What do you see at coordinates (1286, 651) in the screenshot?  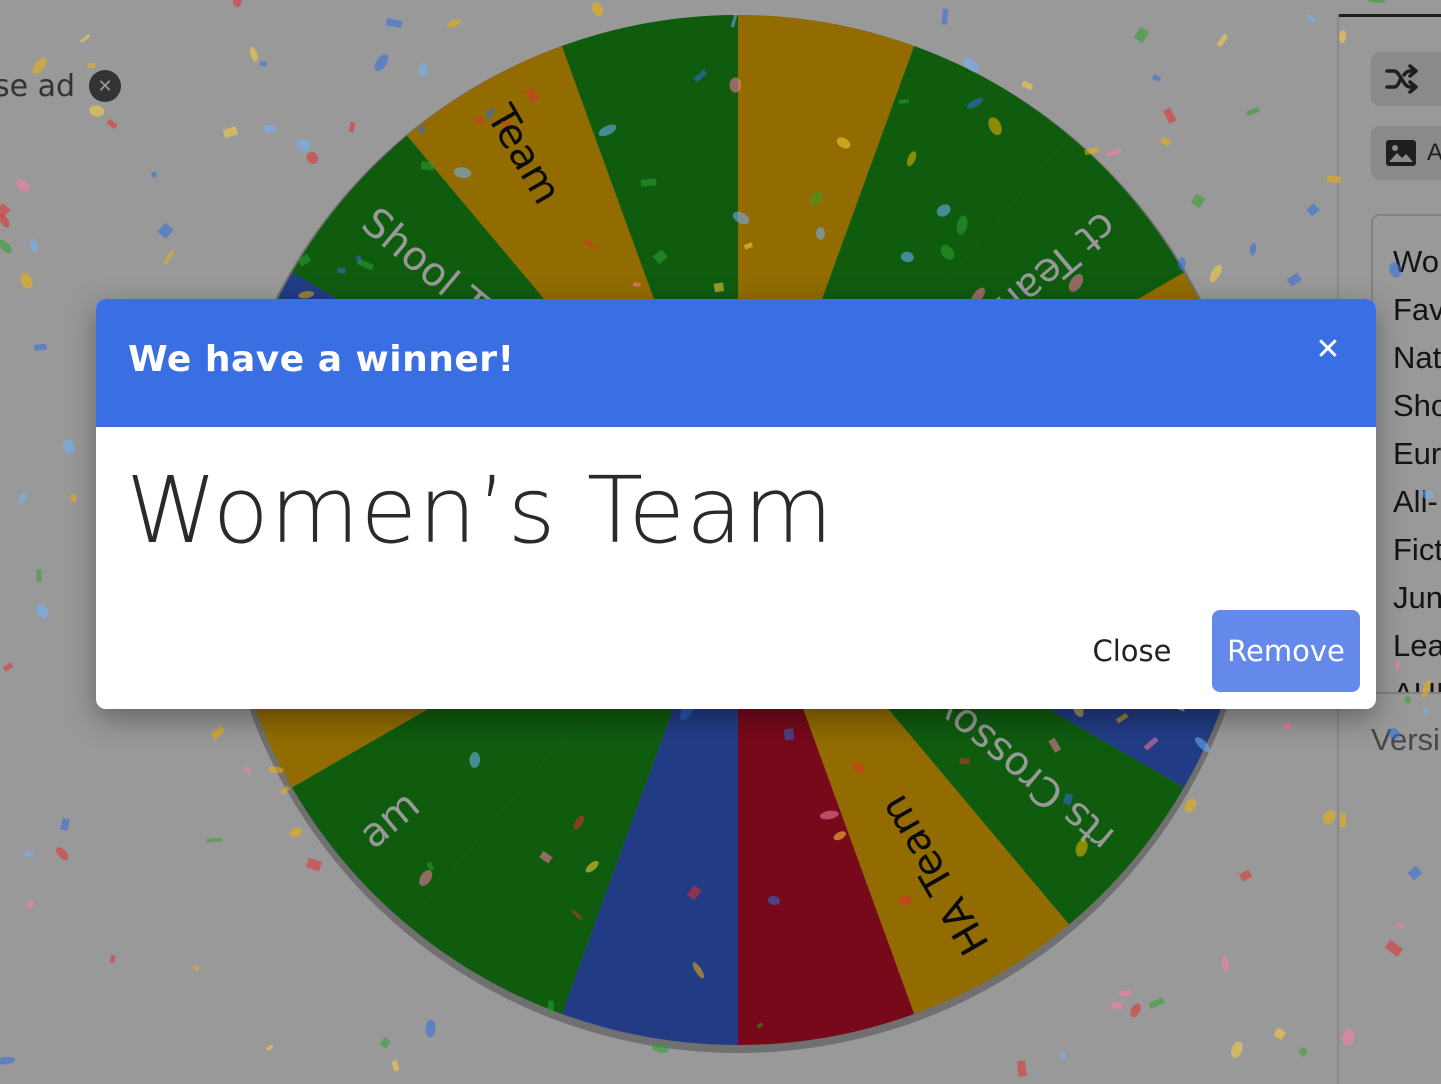 I see `remove-button: Remove` at bounding box center [1286, 651].